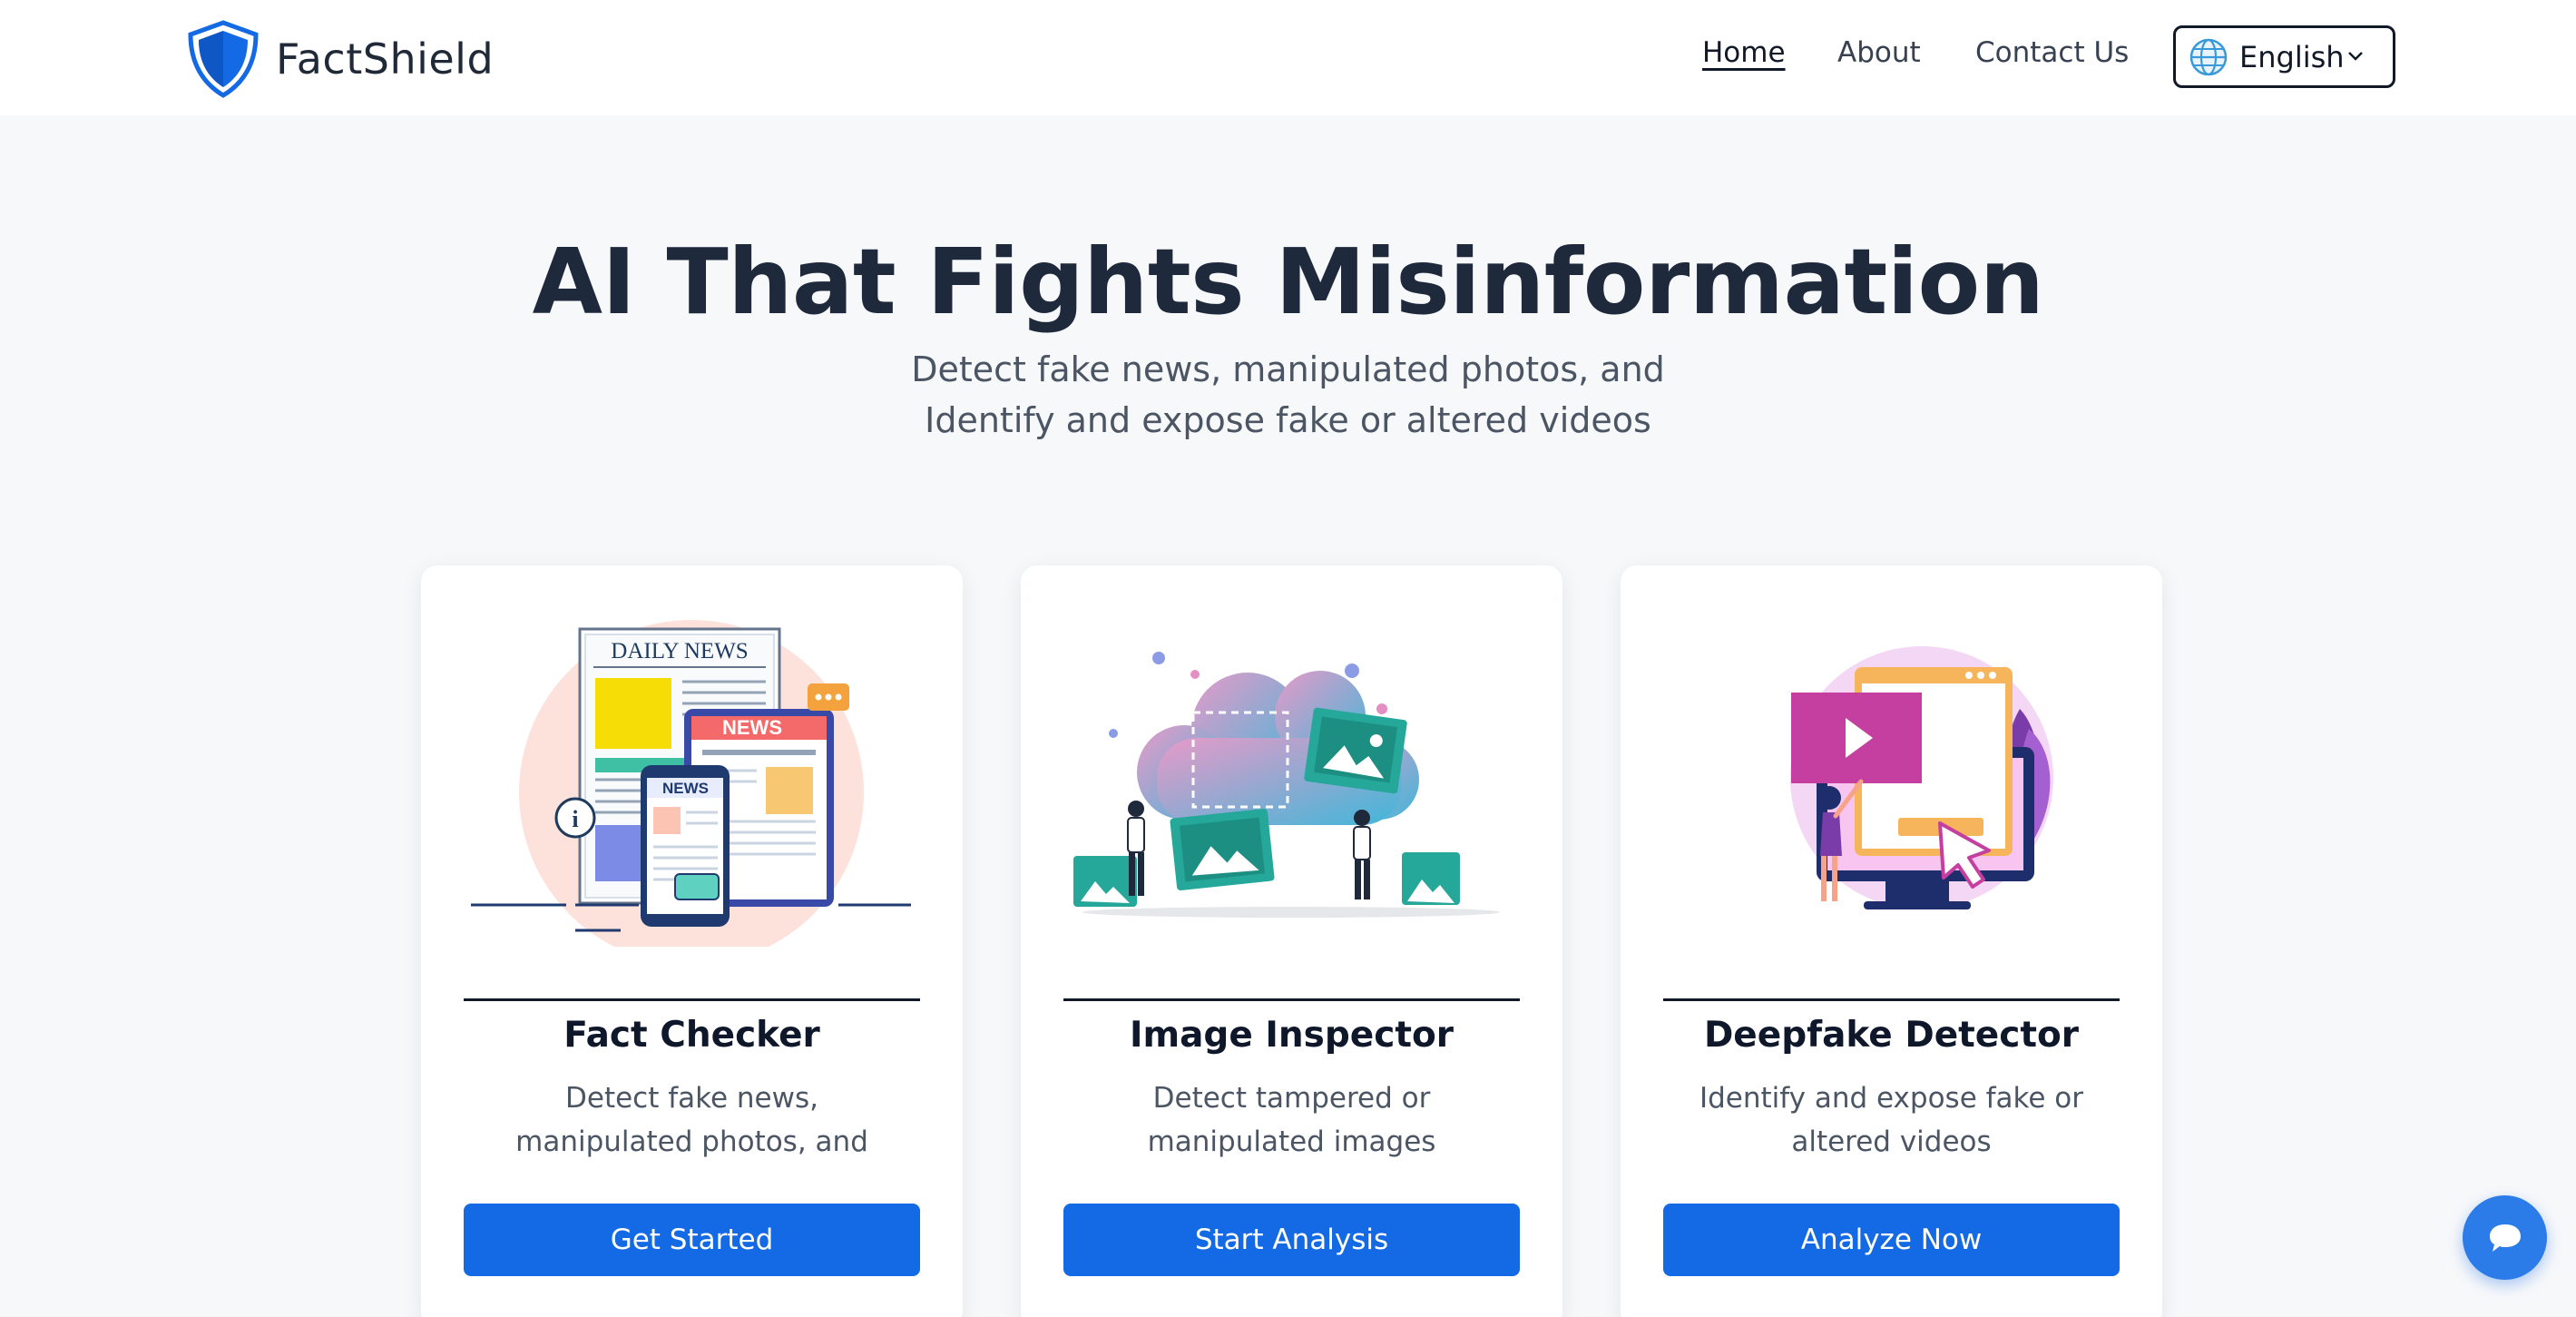 The height and width of the screenshot is (1317, 2576). What do you see at coordinates (1288, 282) in the screenshot?
I see `hero-title: AI That Fights Misinformation` at bounding box center [1288, 282].